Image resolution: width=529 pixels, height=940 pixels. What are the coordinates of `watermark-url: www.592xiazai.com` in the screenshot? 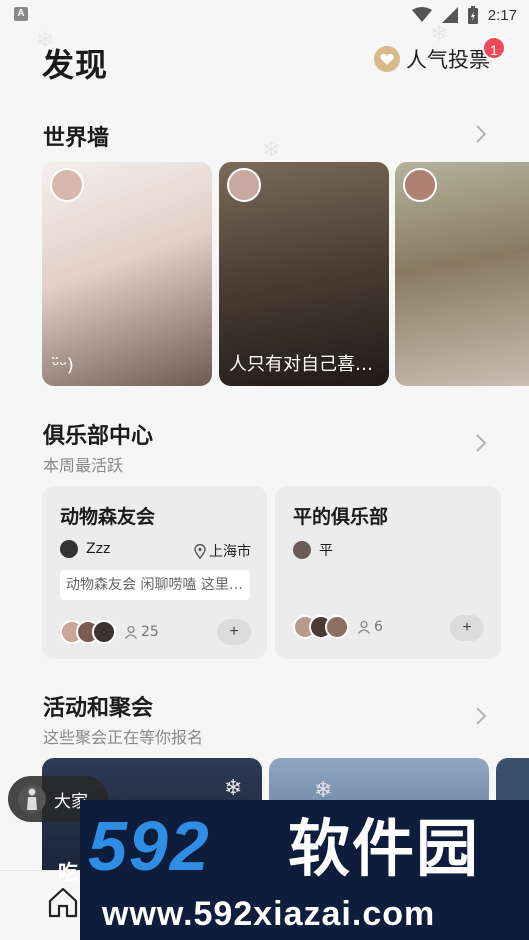 It's located at (269, 914).